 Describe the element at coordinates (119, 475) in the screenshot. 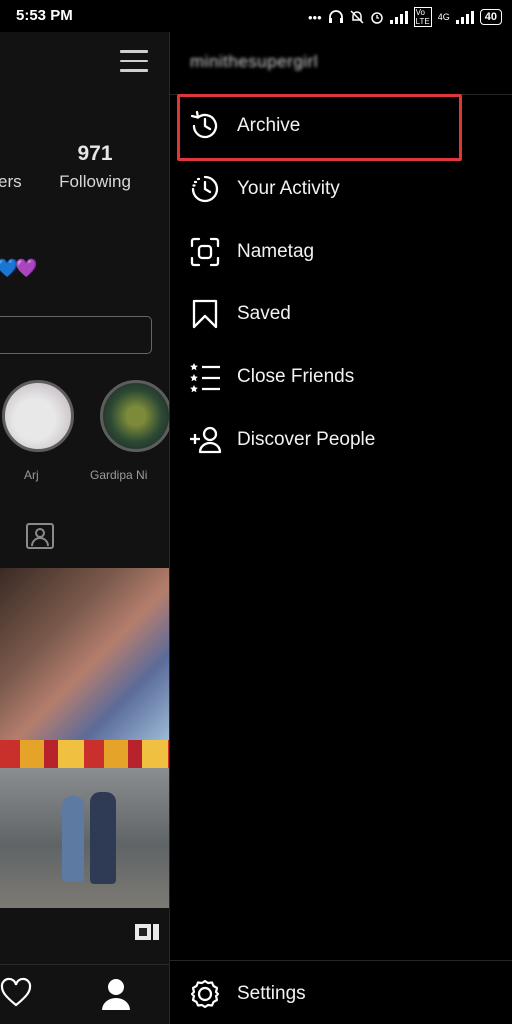

I see `story-label: Gardipa Ni` at that location.